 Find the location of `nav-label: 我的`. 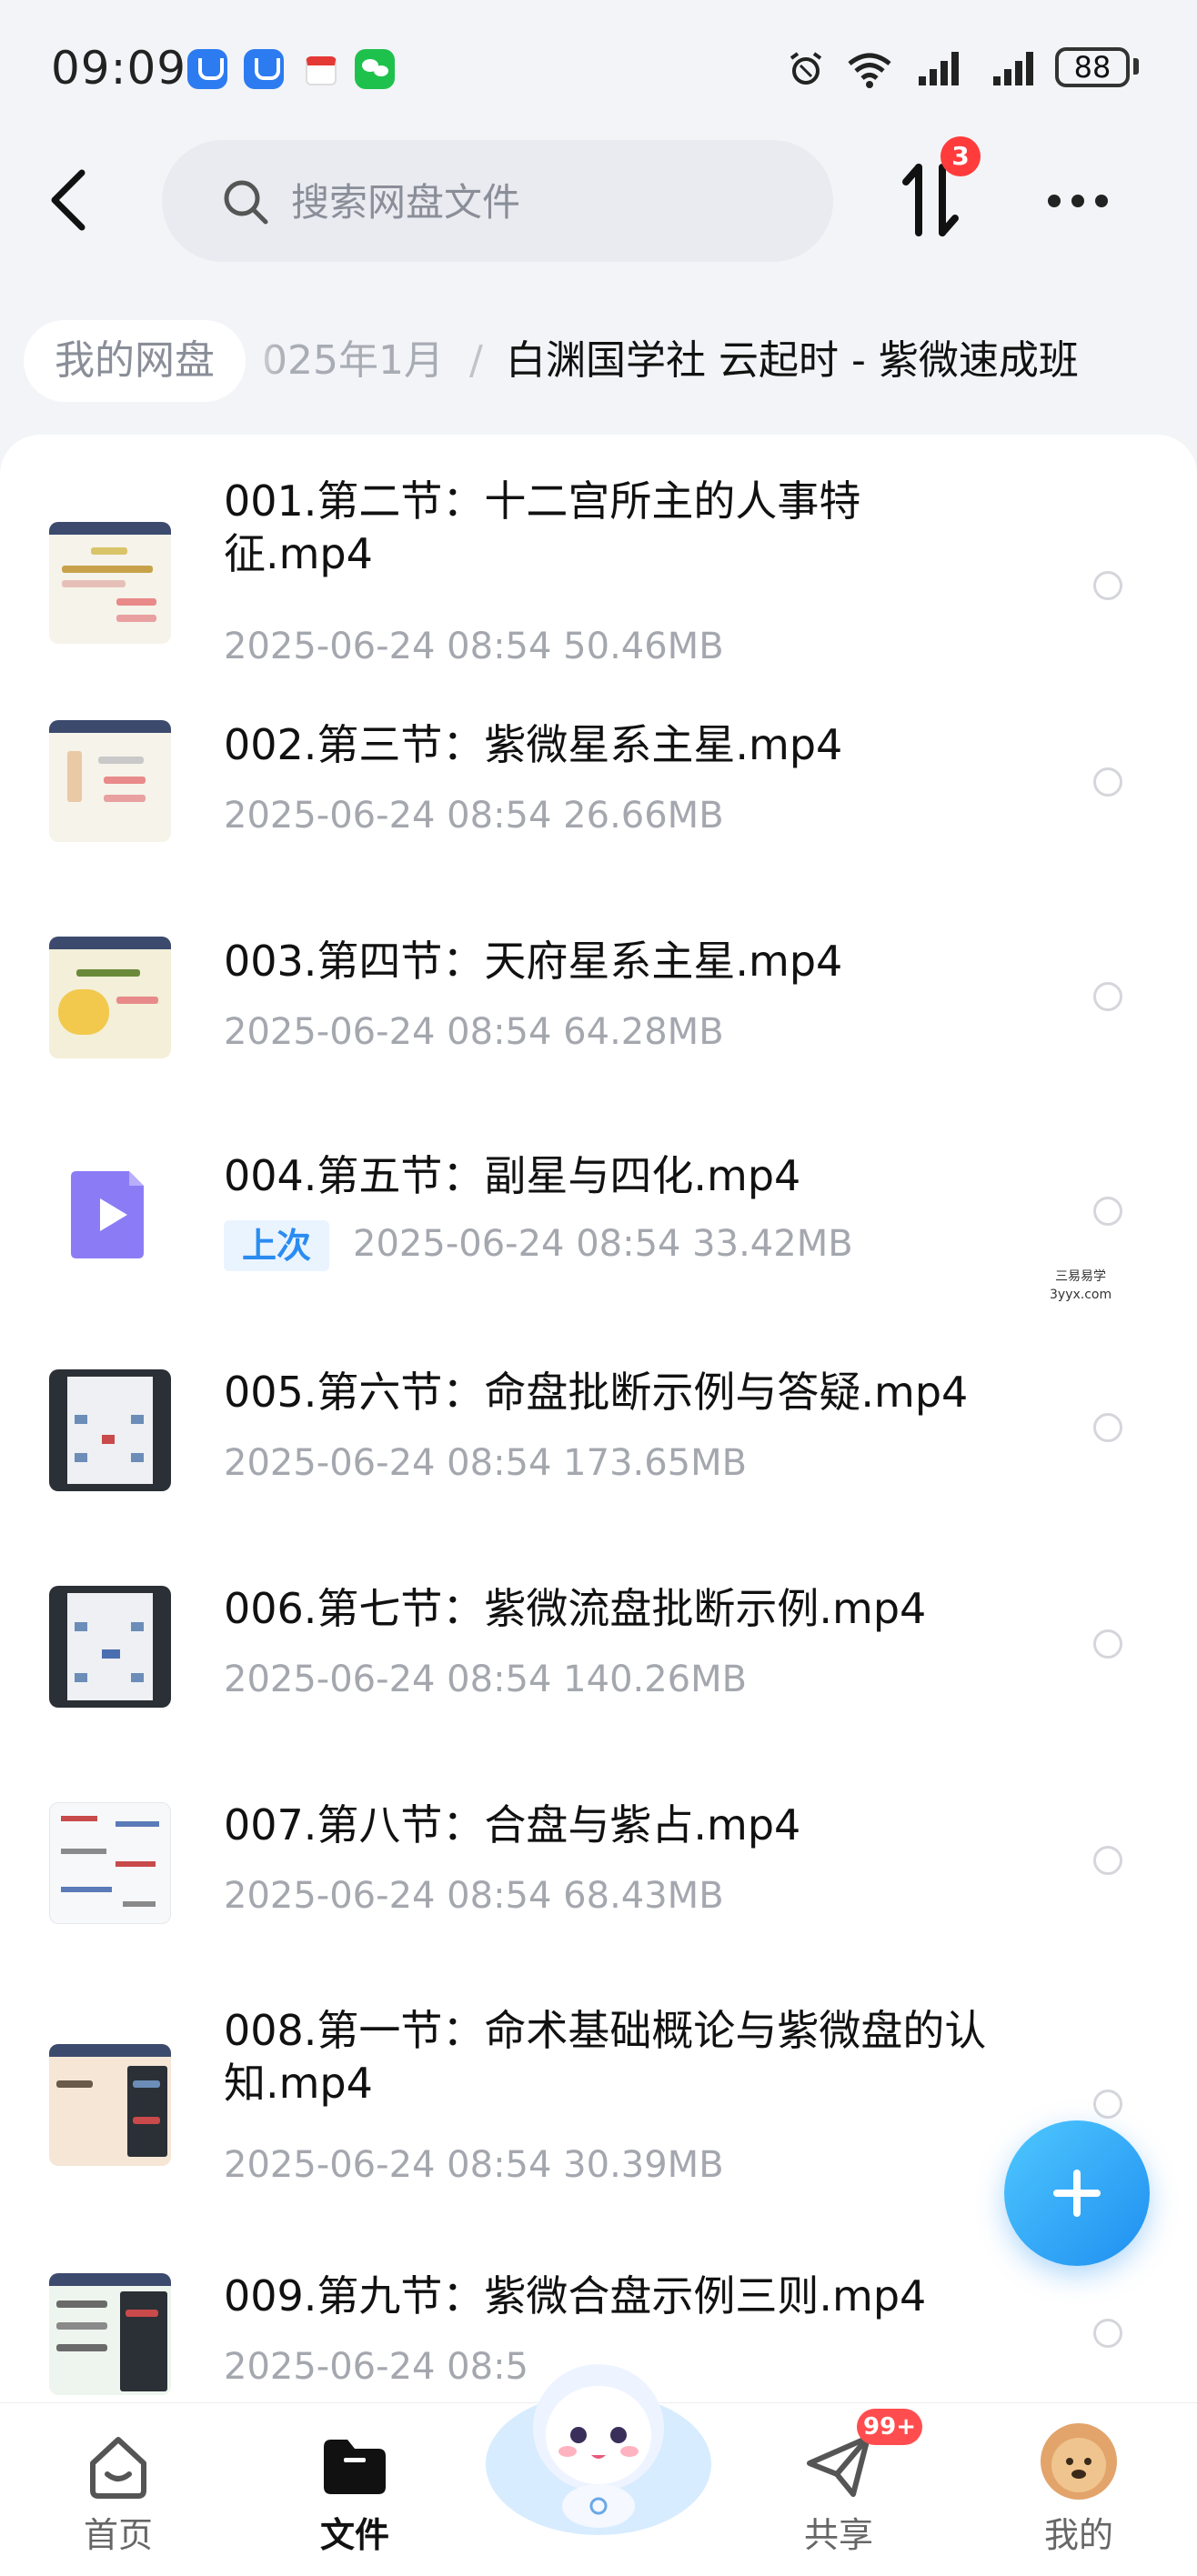

nav-label: 我的 is located at coordinates (1078, 2535).